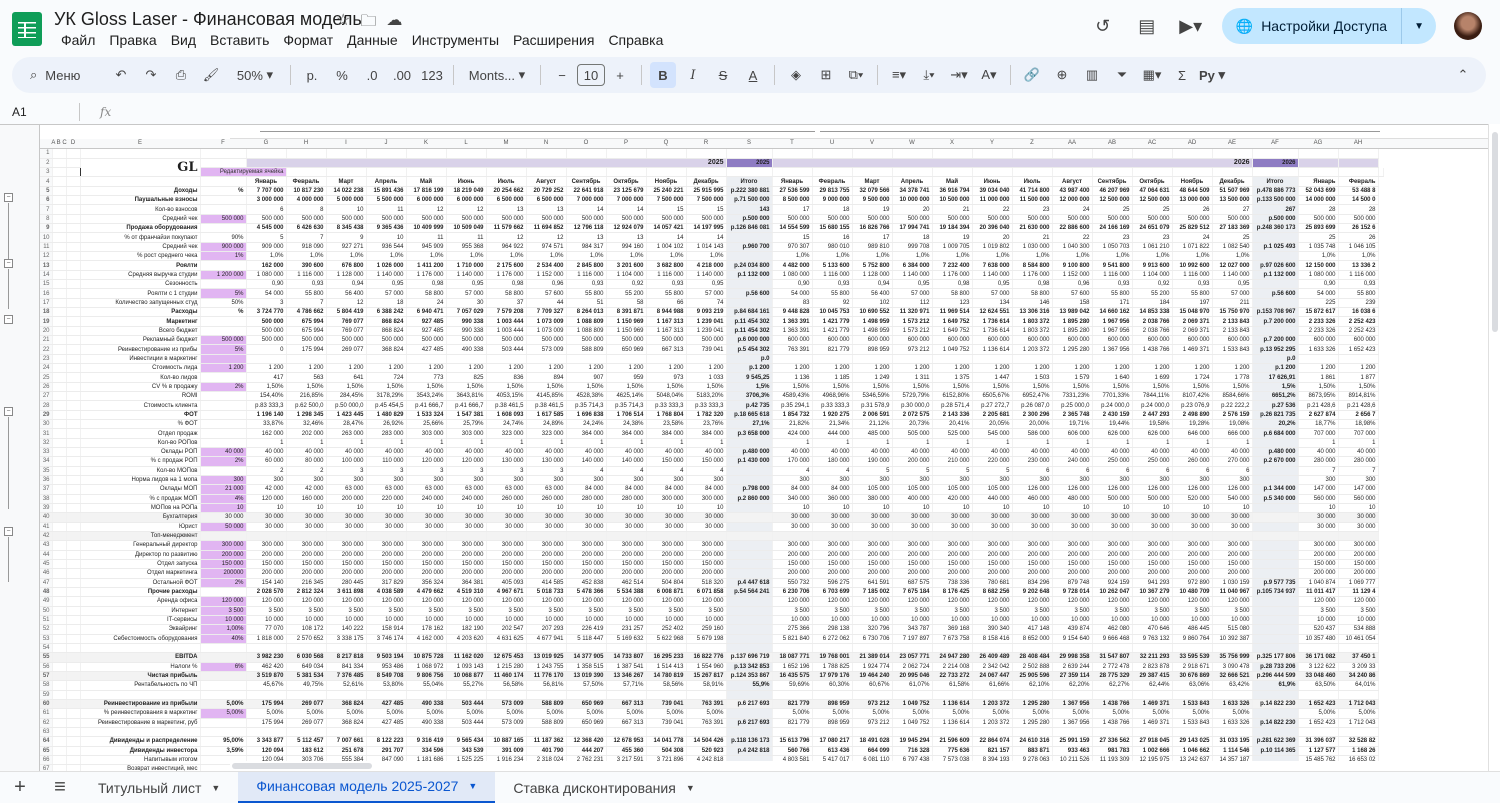  Describe the element at coordinates (666, 443) in the screenshot. I see `value-cell: 1` at that location.